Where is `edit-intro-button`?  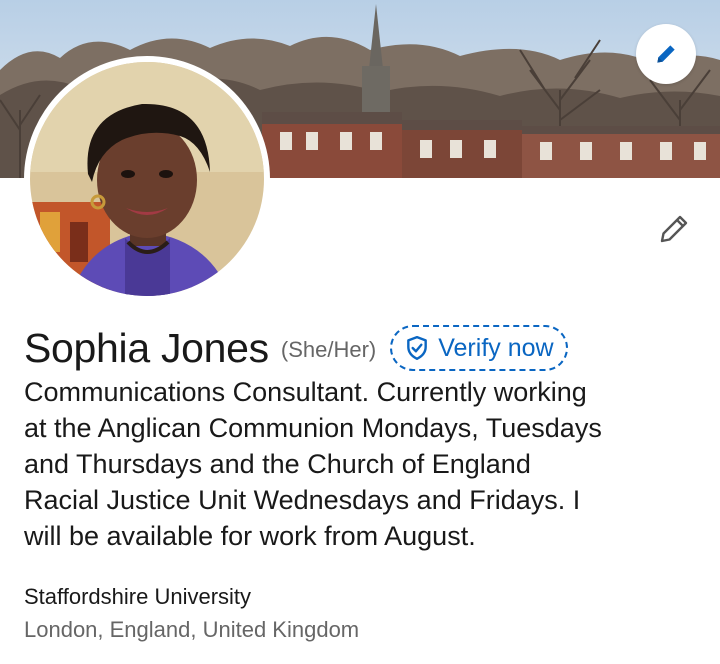 edit-intro-button is located at coordinates (674, 229).